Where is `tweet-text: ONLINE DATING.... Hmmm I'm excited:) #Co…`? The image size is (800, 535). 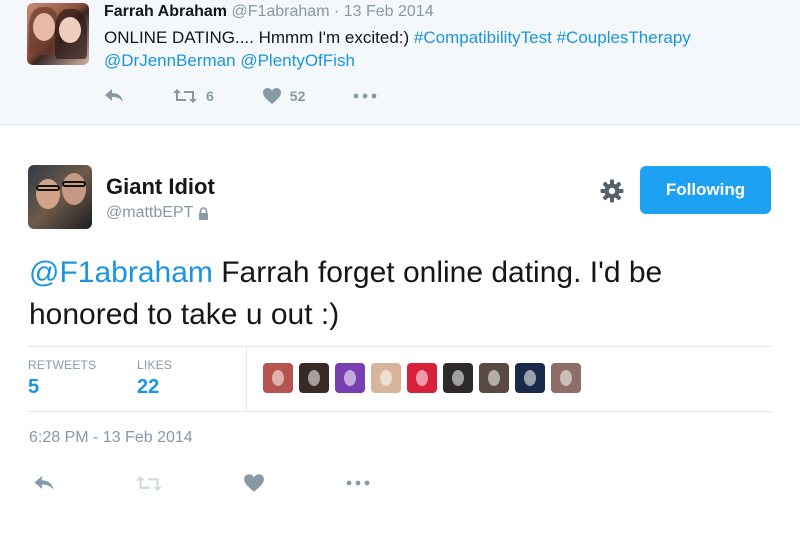 tweet-text: ONLINE DATING.... Hmmm I'm excited:) #Co… is located at coordinates (444, 49).